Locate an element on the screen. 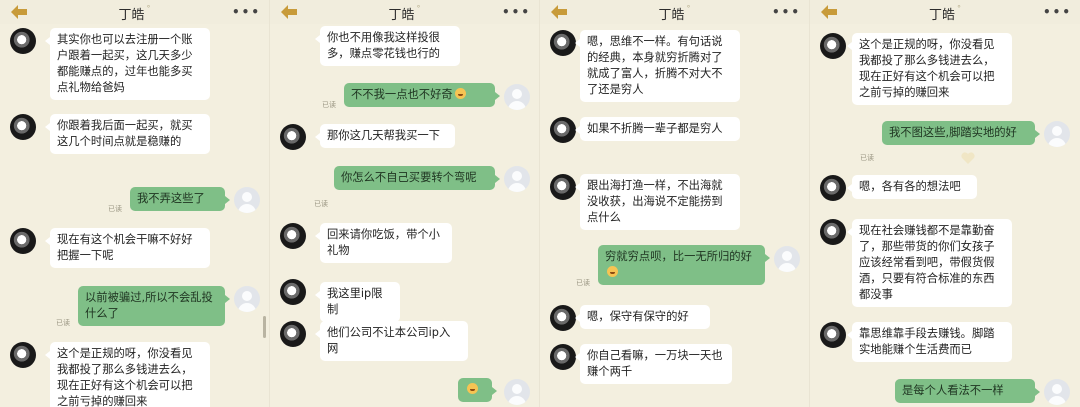 The width and height of the screenshot is (1080, 407). message-bubble-outgoing: 以前被骗过,所以不会乱投什么了 is located at coordinates (154, 306).